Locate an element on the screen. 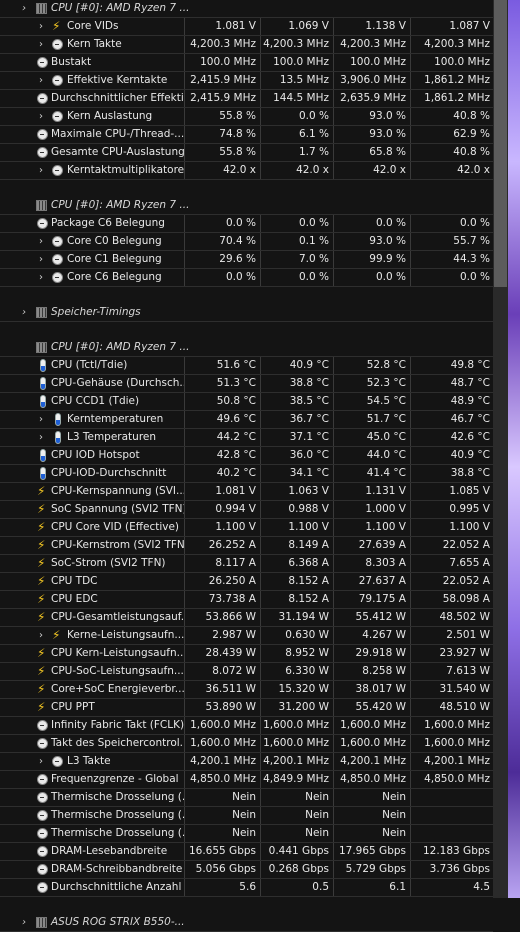 The width and height of the screenshot is (520, 932). sensor-row: › Kern Auslastung 55.8 % 0.0 % 93.0 % 40.8 % is located at coordinates (246, 117).